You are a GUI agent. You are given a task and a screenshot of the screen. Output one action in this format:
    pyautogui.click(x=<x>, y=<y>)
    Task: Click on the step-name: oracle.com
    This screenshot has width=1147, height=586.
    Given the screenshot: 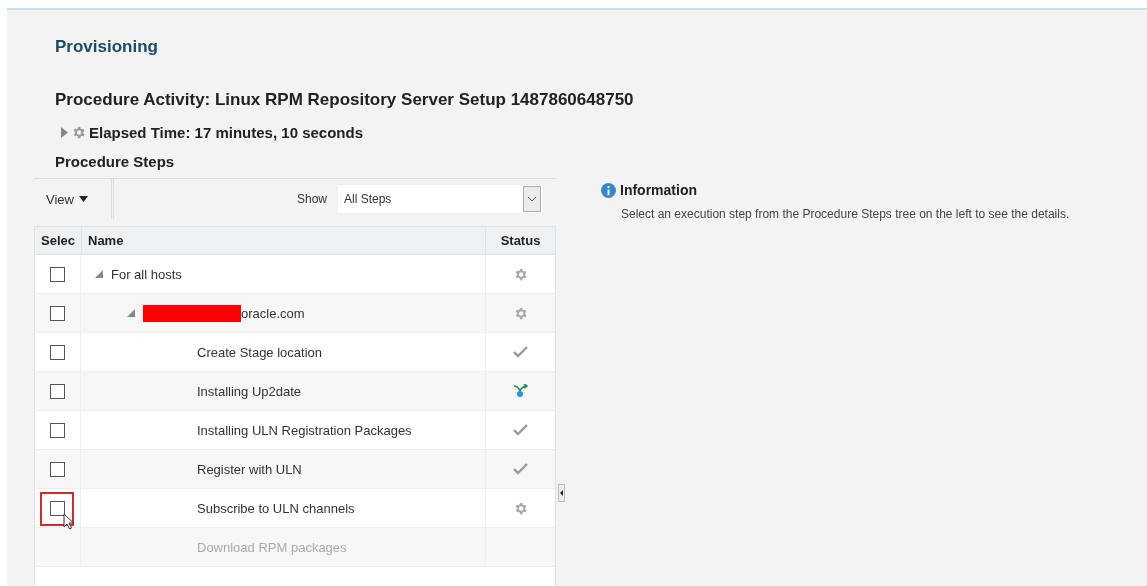 What is the action you would take?
    pyautogui.click(x=273, y=313)
    